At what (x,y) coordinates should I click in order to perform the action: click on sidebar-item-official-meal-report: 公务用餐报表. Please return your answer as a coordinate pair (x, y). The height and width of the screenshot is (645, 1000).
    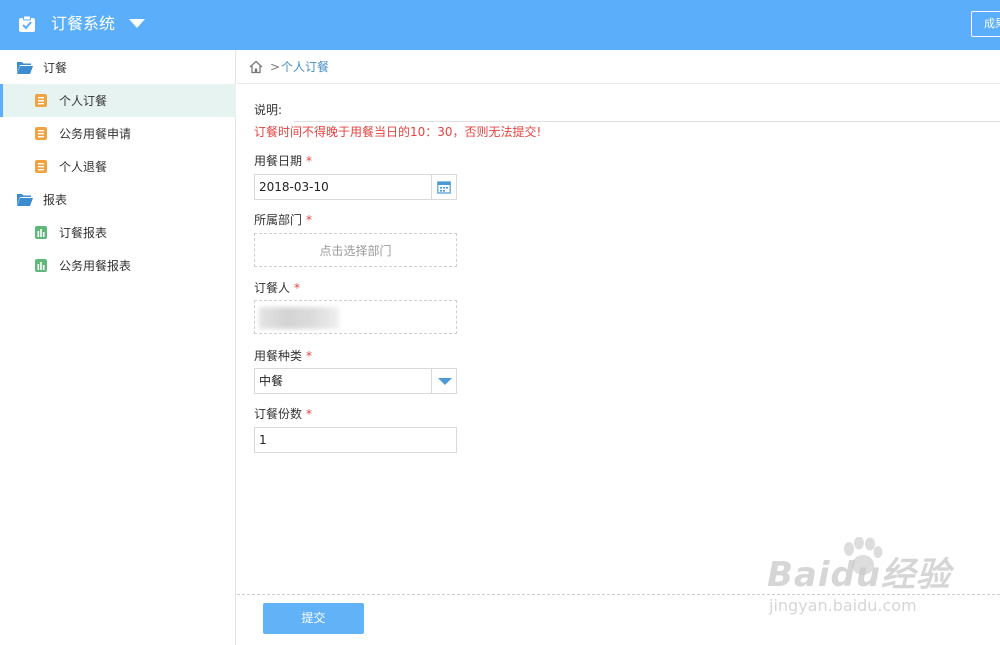
    Looking at the image, I should click on (118, 265).